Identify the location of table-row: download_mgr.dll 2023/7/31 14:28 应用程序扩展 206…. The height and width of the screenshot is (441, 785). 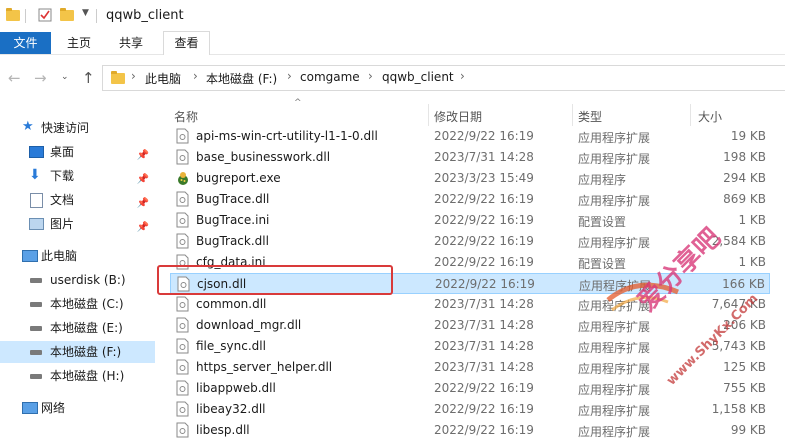
(470, 325).